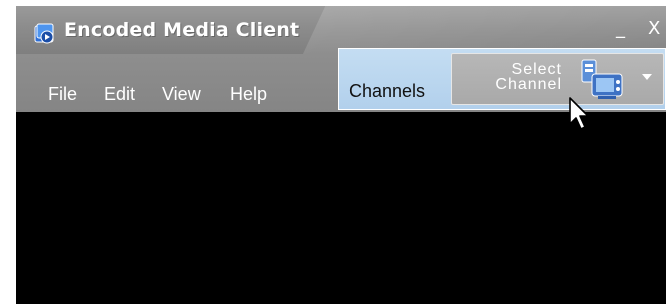 The width and height of the screenshot is (666, 304). I want to click on close-button: X, so click(654, 28).